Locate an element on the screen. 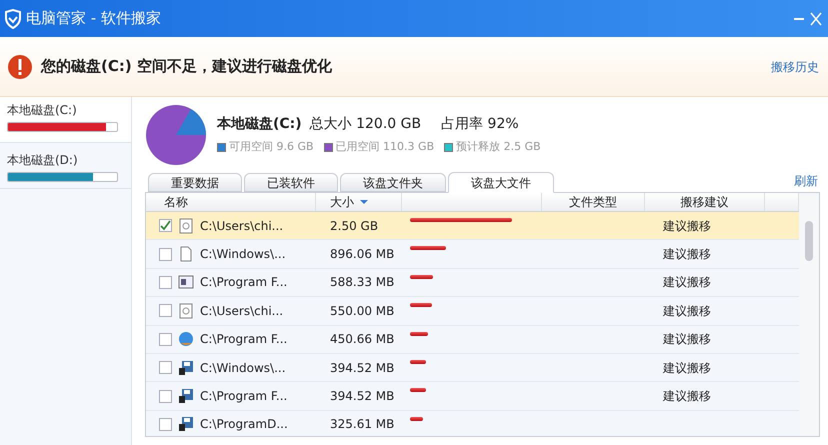 The image size is (828, 445). column-header: 名称 is located at coordinates (176, 202).